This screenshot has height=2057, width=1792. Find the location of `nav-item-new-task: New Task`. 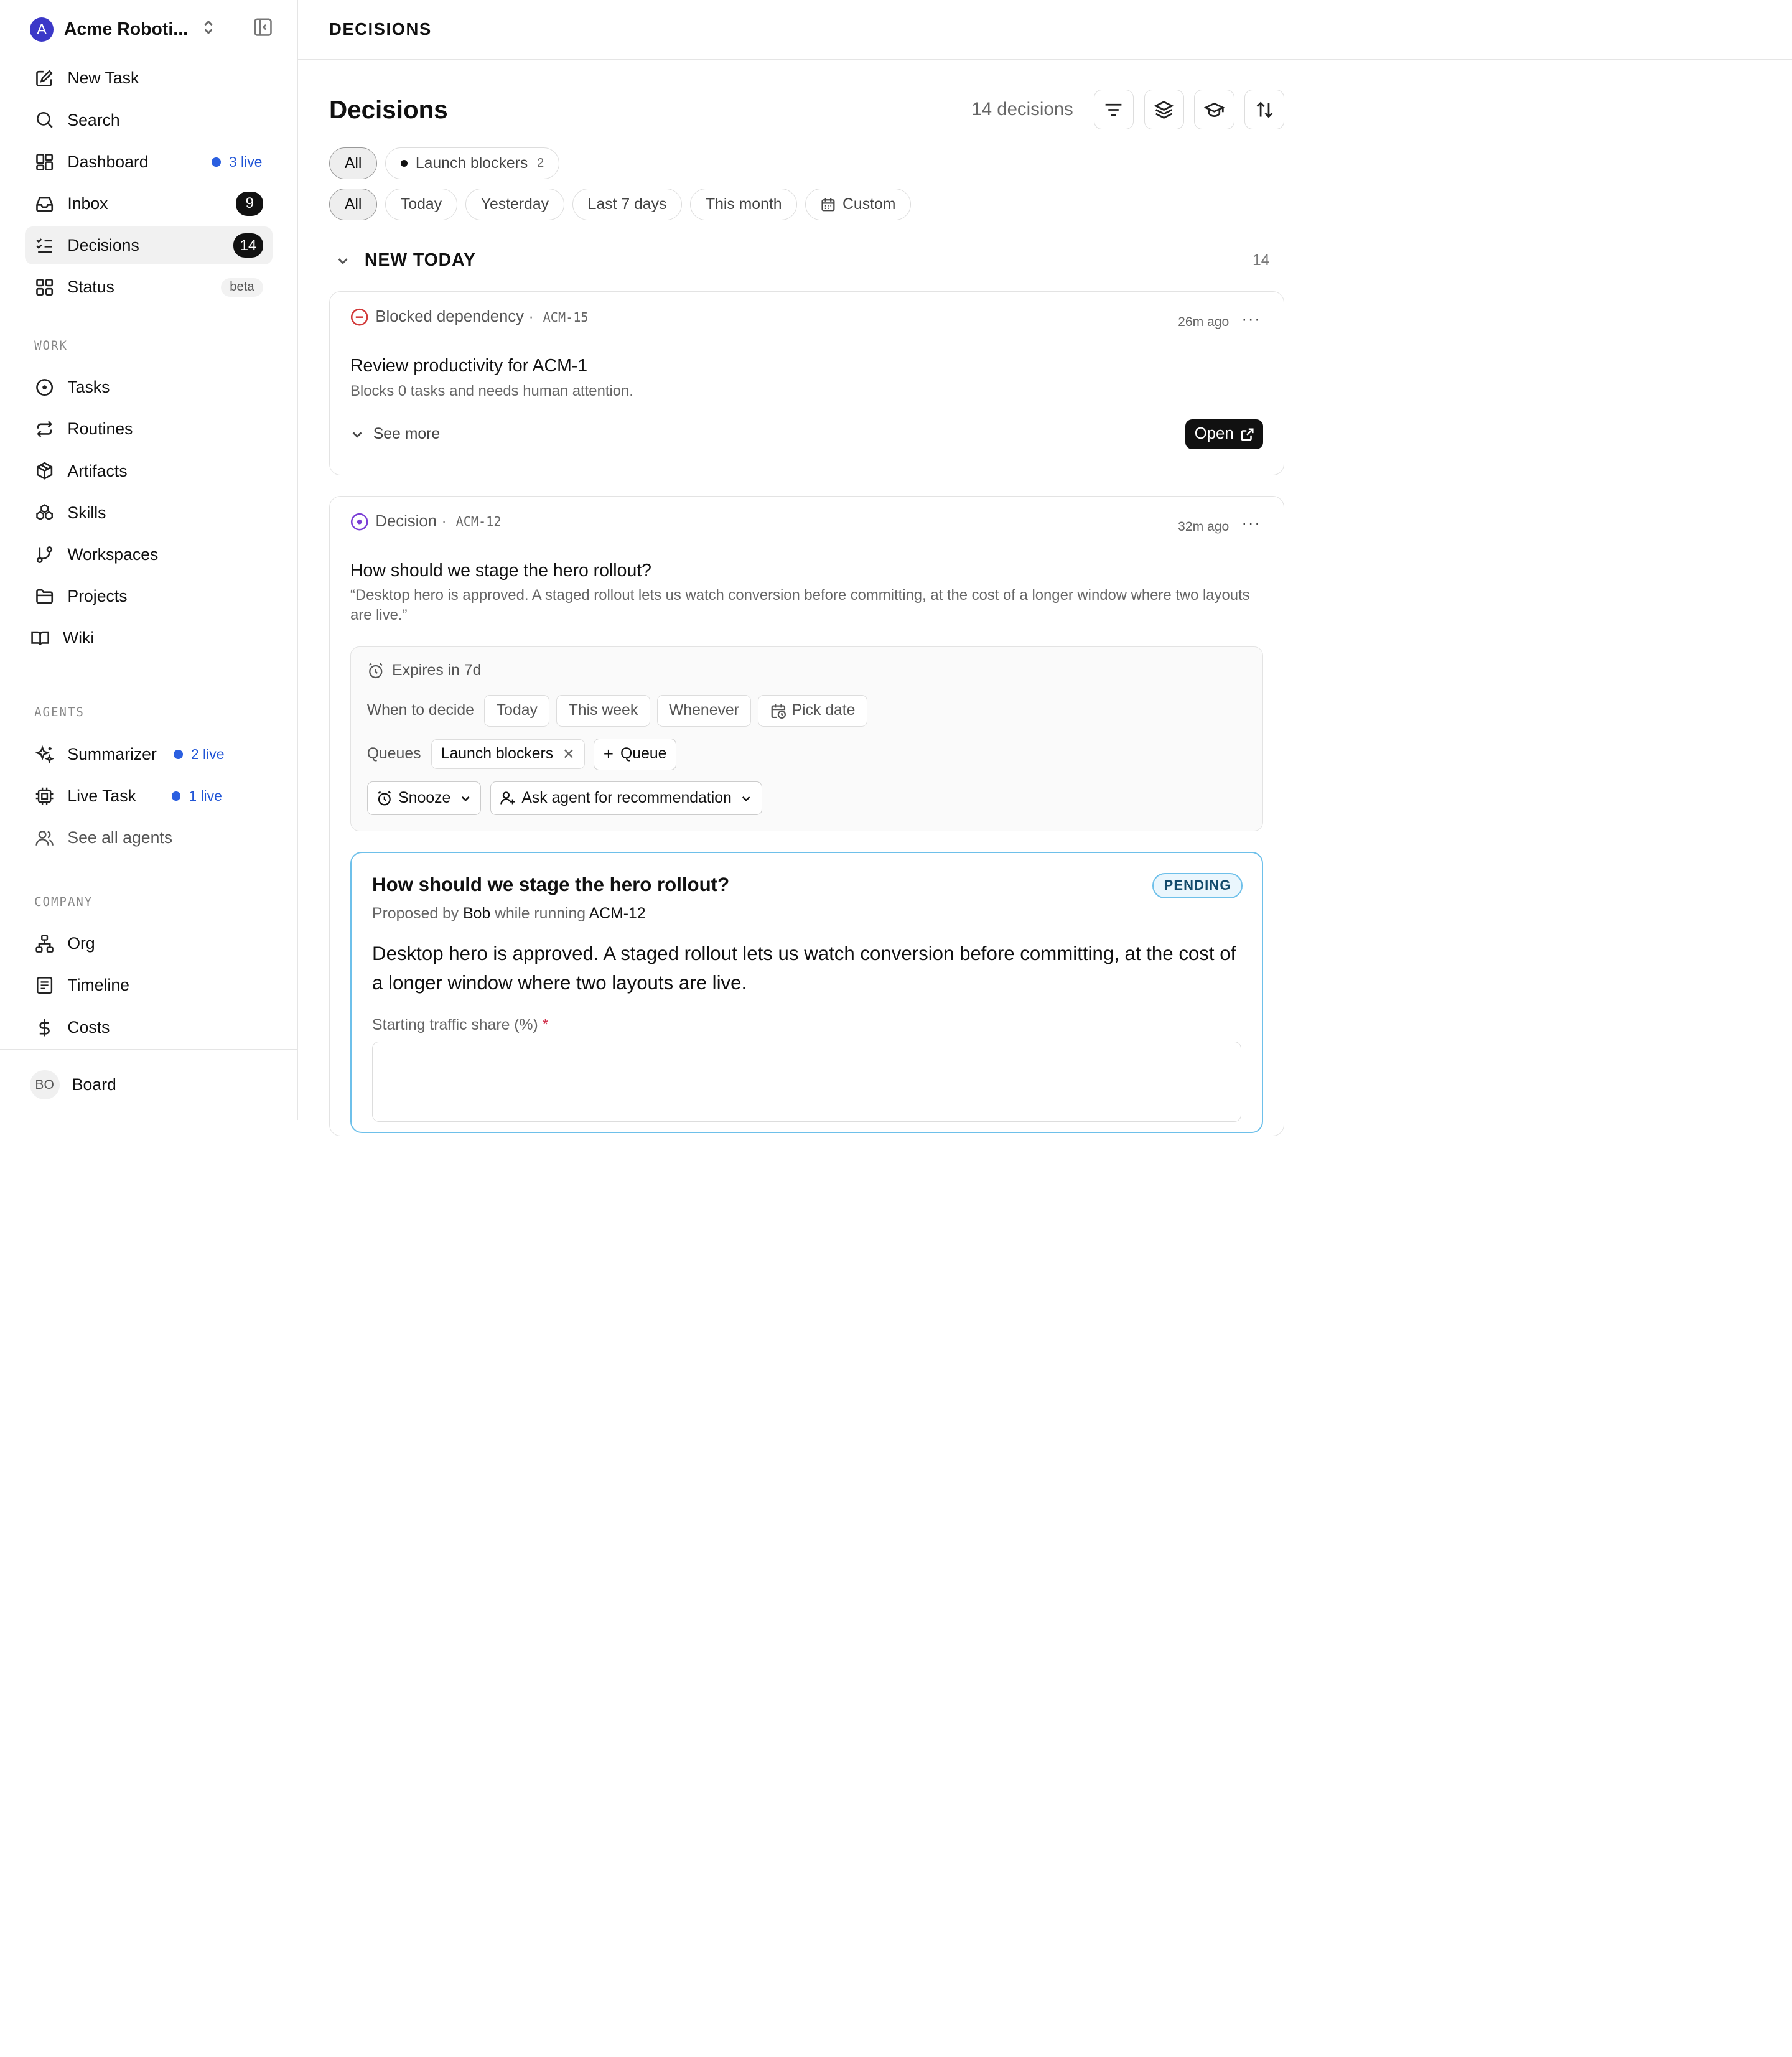

nav-item-new-task: New Task is located at coordinates (149, 79).